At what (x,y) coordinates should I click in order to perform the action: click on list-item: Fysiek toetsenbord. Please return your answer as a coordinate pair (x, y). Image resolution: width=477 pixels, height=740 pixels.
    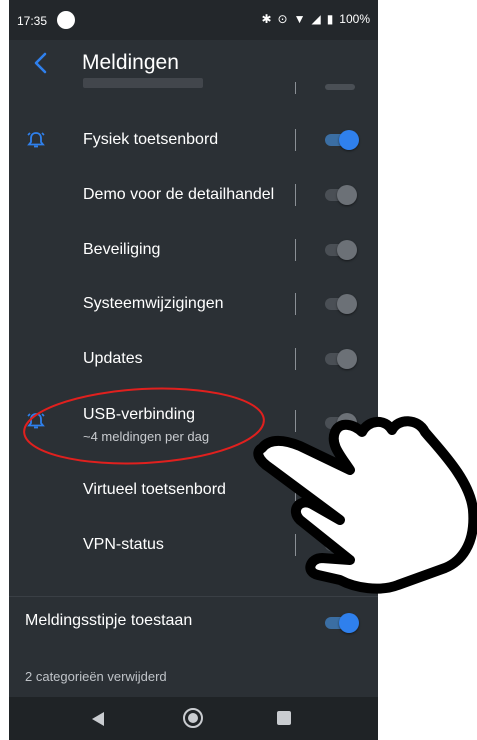
    Looking at the image, I should click on (193, 140).